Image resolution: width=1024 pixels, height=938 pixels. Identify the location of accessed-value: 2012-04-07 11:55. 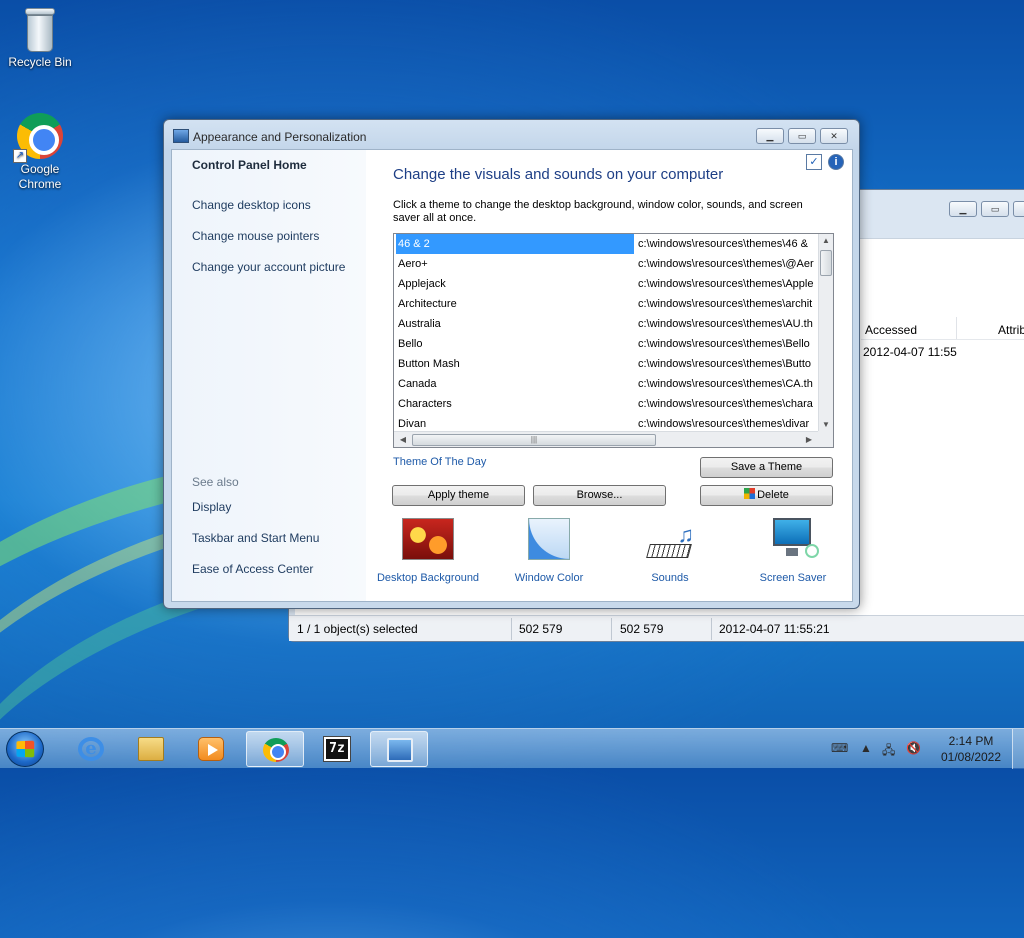
(910, 352).